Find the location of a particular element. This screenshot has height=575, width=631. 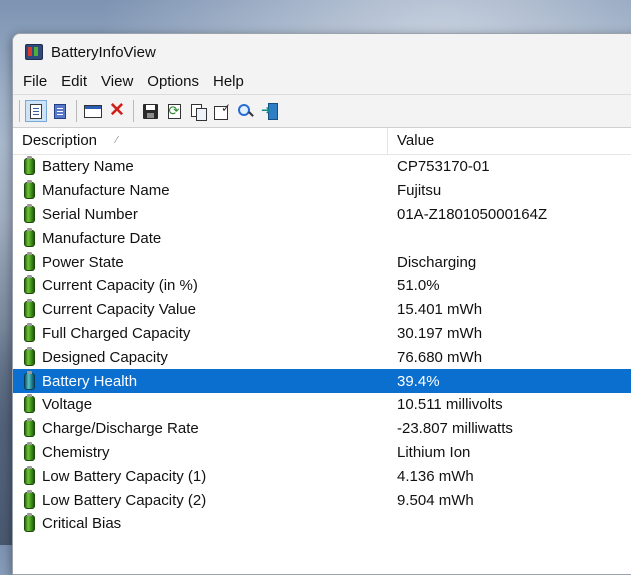

find-button is located at coordinates (246, 111).